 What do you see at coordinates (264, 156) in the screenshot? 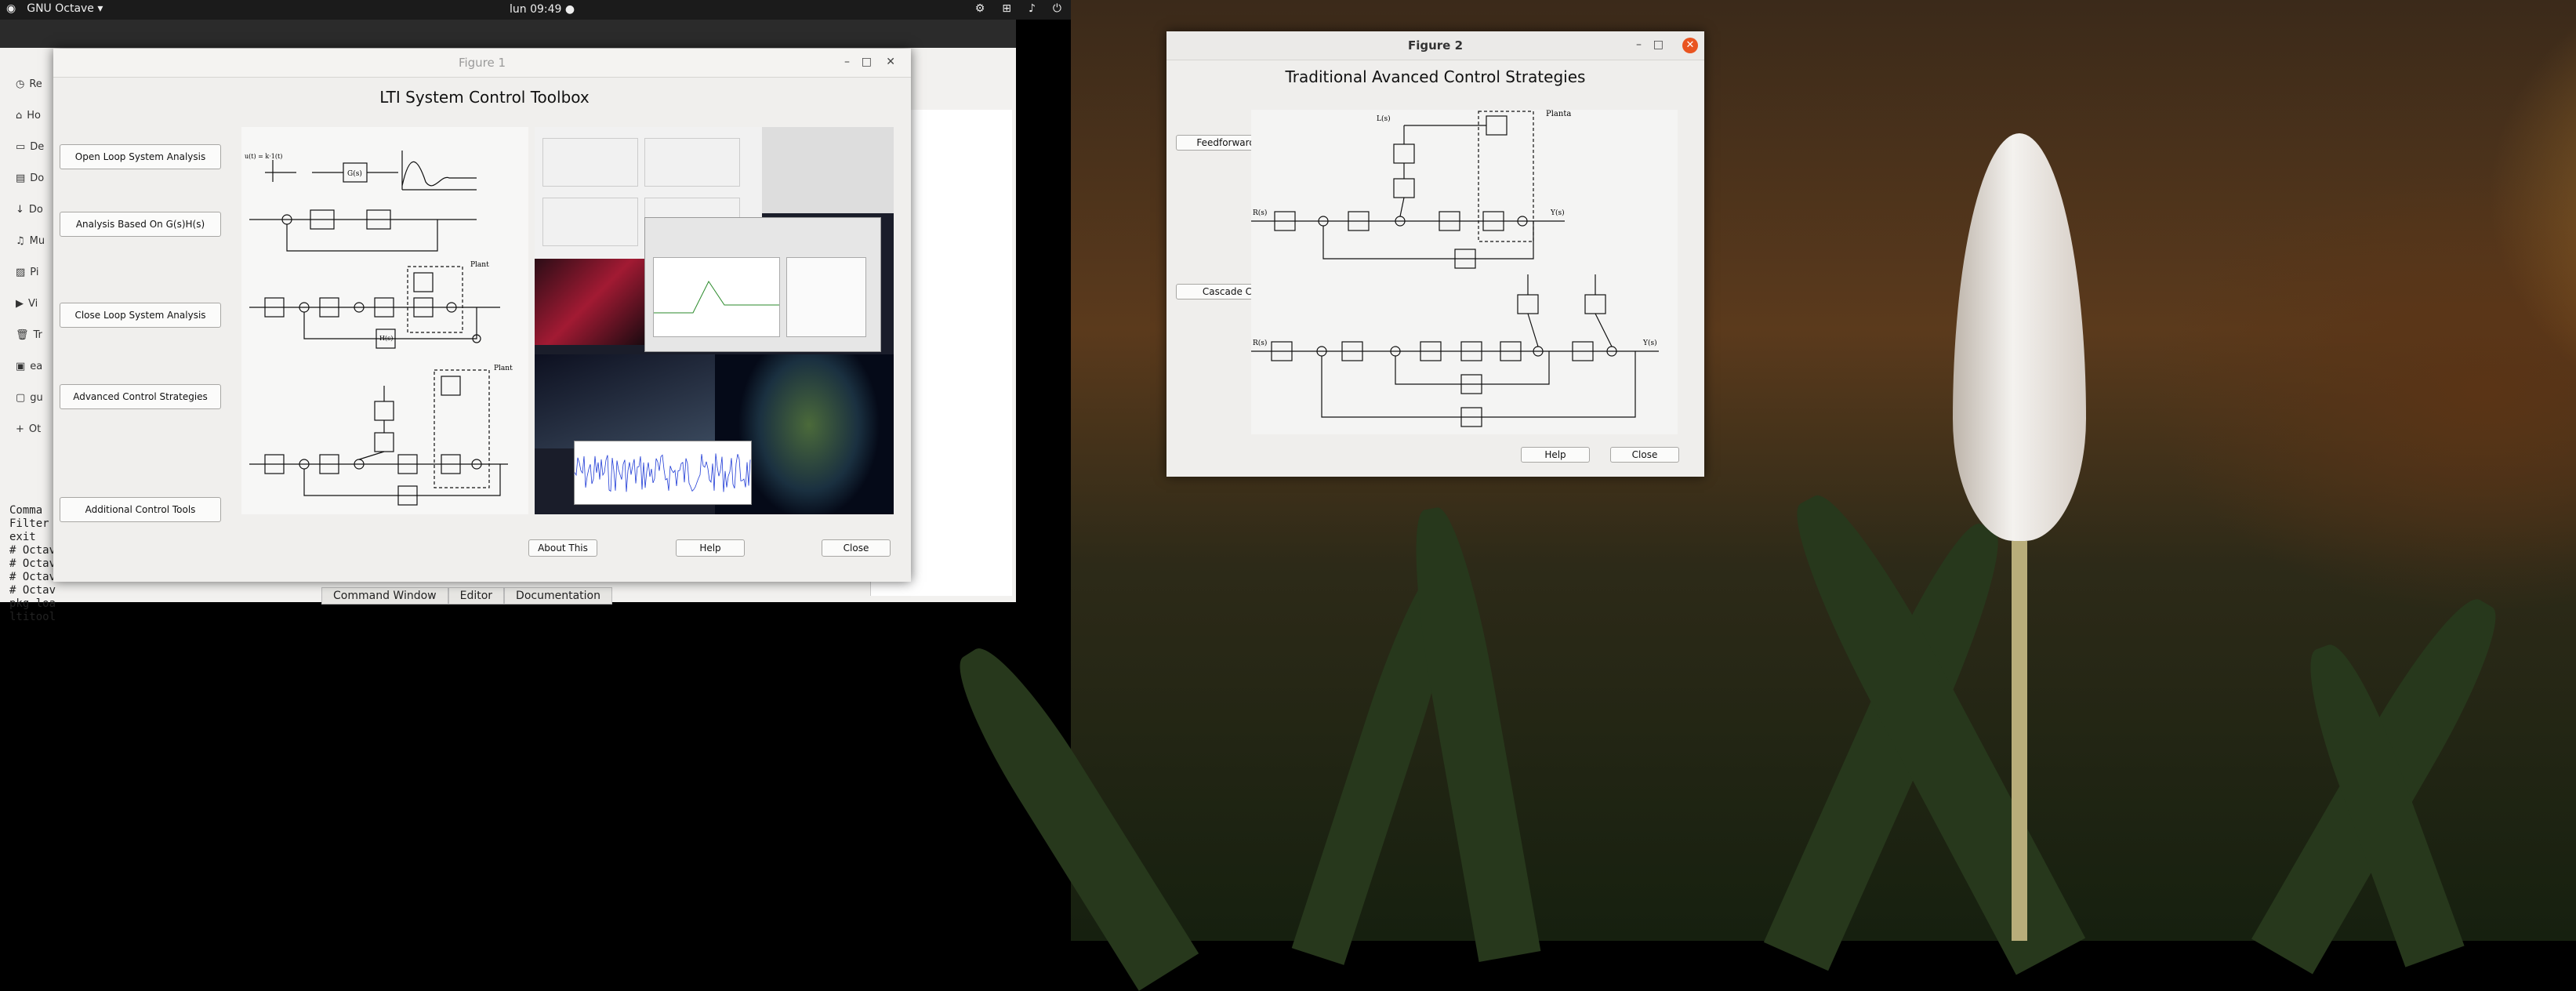
I see `step-label: u(t) = k·1(t)` at bounding box center [264, 156].